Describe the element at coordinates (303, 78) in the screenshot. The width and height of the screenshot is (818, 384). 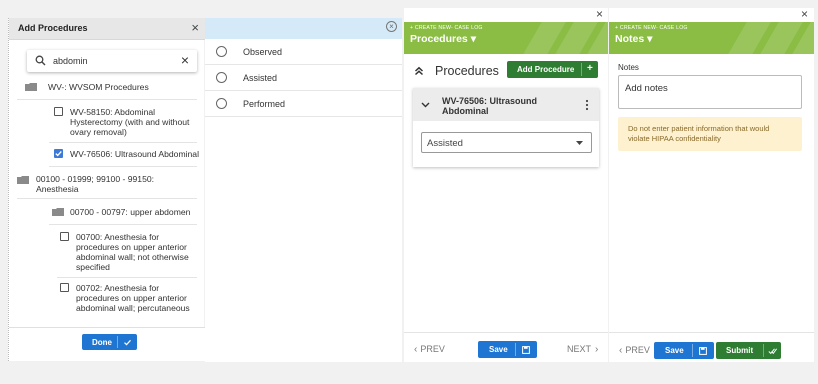
I see `radio-option-assisted: Assisted` at that location.